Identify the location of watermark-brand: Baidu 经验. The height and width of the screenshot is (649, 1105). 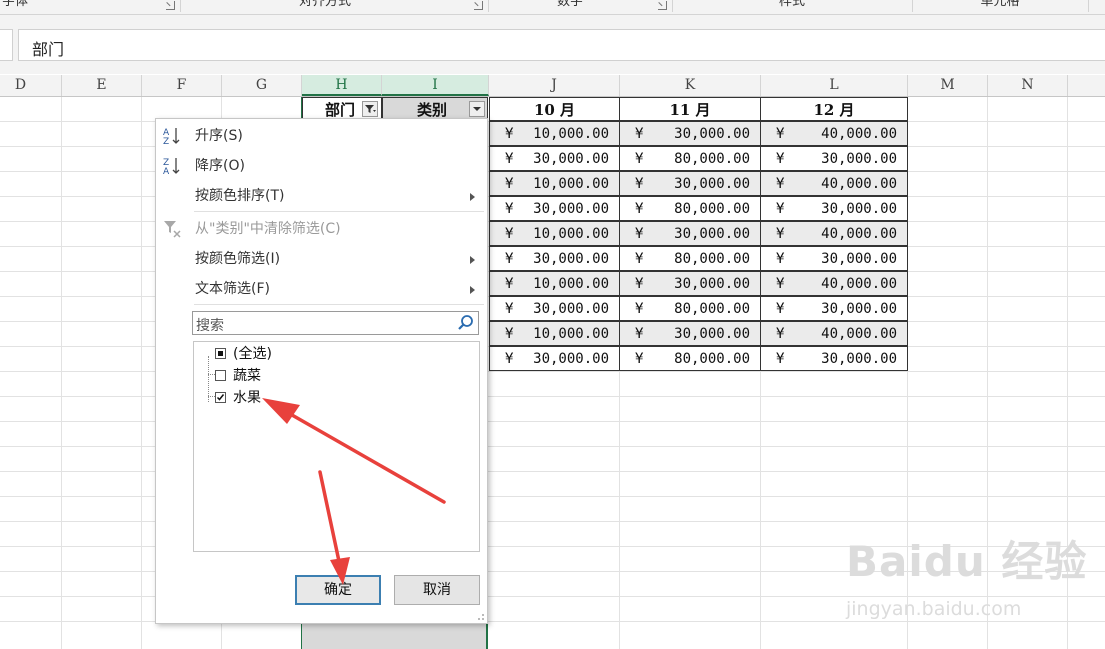
(967, 561).